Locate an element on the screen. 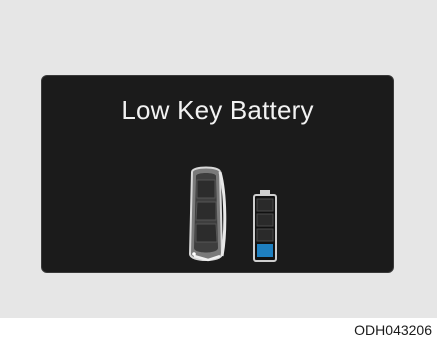 Image resolution: width=437 pixels, height=343 pixels. warning-message: Low Key Battery is located at coordinates (217, 110).